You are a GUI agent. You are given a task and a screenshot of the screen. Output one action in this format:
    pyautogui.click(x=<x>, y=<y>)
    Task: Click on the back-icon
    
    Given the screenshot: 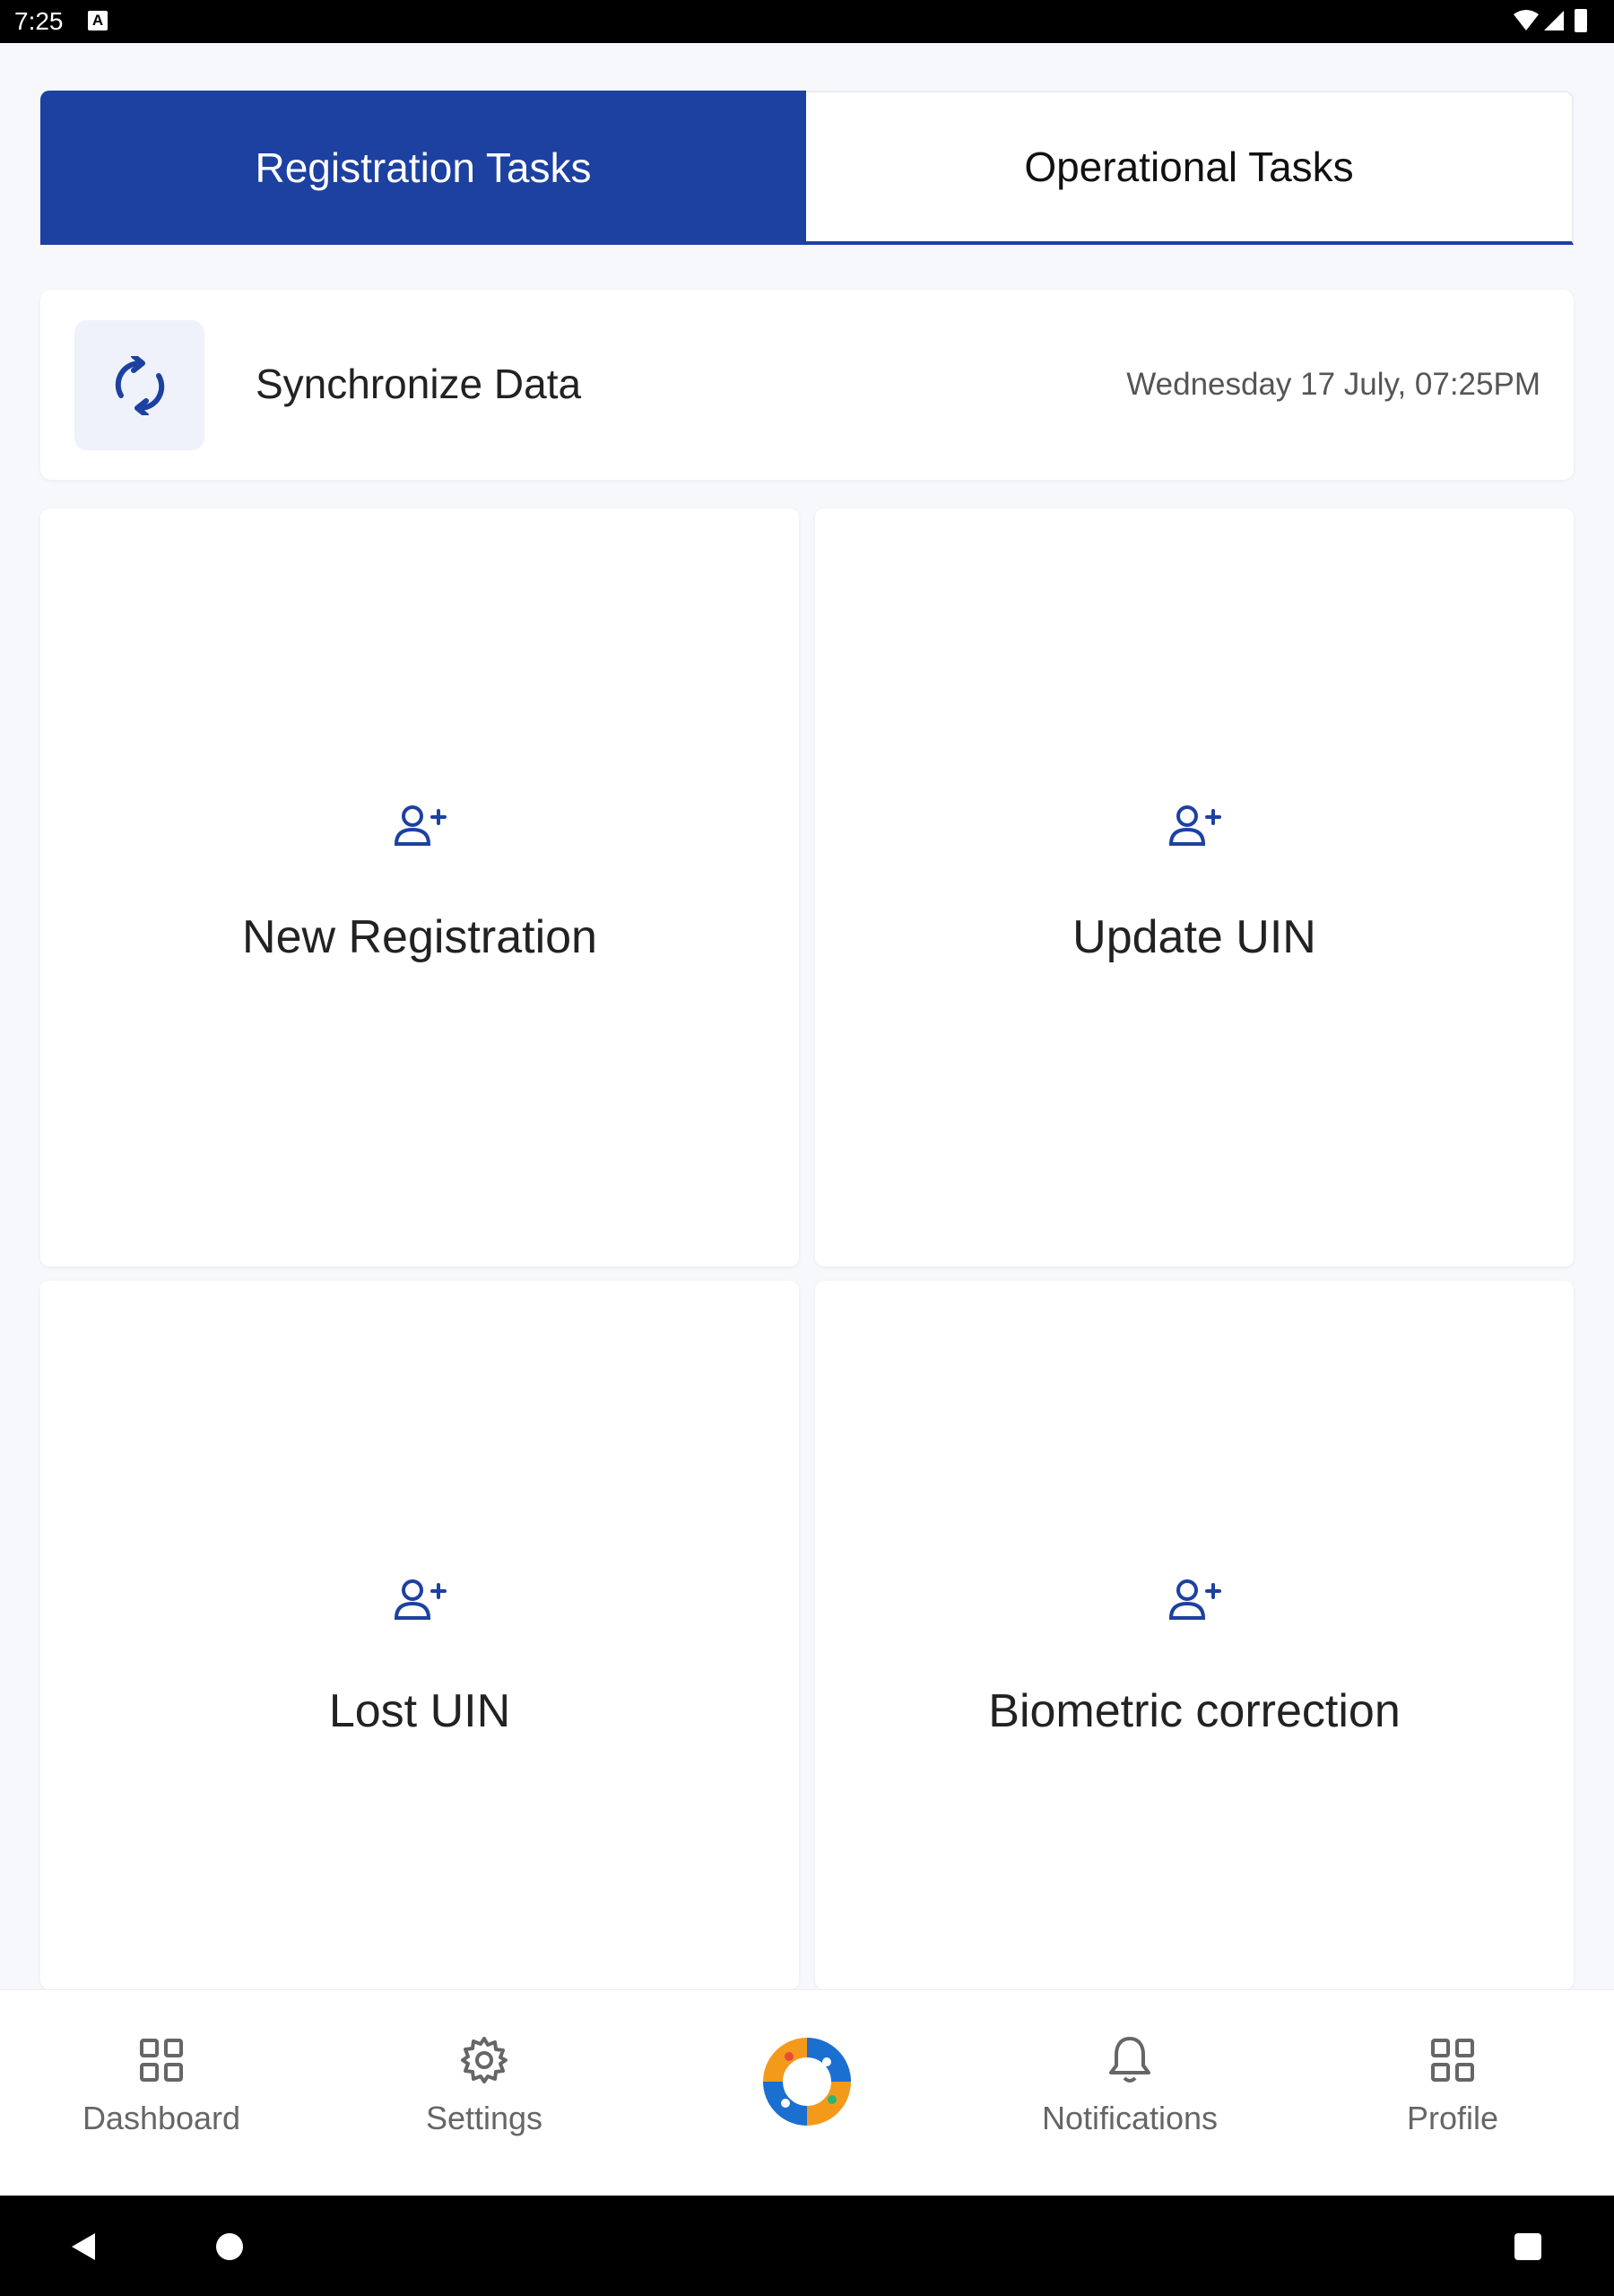 What is the action you would take?
    pyautogui.click(x=83, y=2246)
    